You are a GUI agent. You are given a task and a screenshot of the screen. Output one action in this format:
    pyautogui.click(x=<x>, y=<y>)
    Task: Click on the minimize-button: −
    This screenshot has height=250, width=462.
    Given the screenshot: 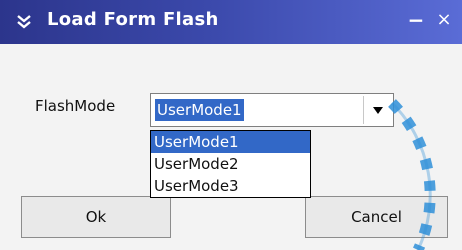 What is the action you would take?
    pyautogui.click(x=416, y=21)
    